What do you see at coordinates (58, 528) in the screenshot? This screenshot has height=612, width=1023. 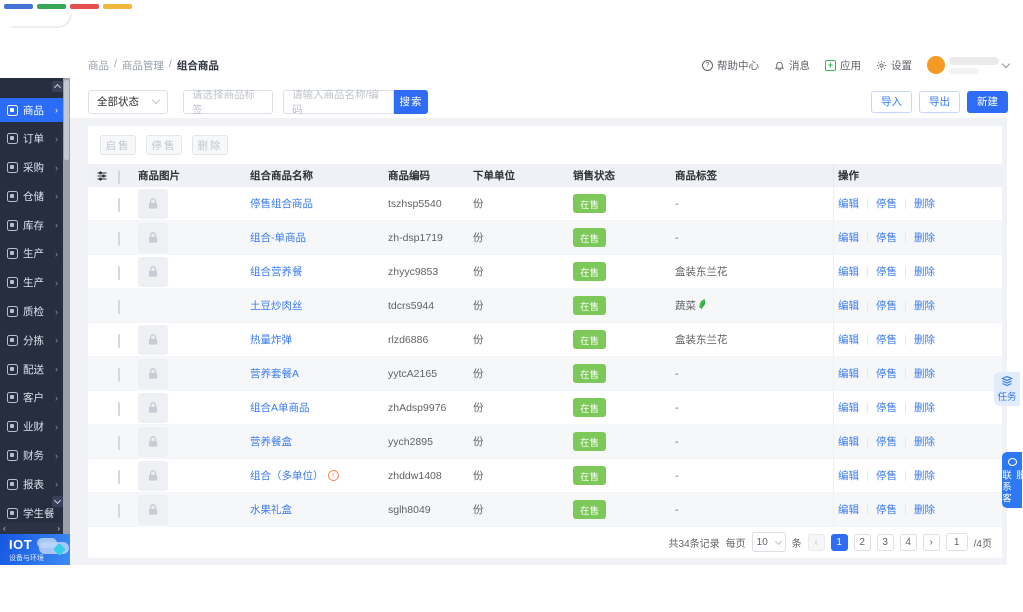 I see `hscroll-right-icon: ›` at bounding box center [58, 528].